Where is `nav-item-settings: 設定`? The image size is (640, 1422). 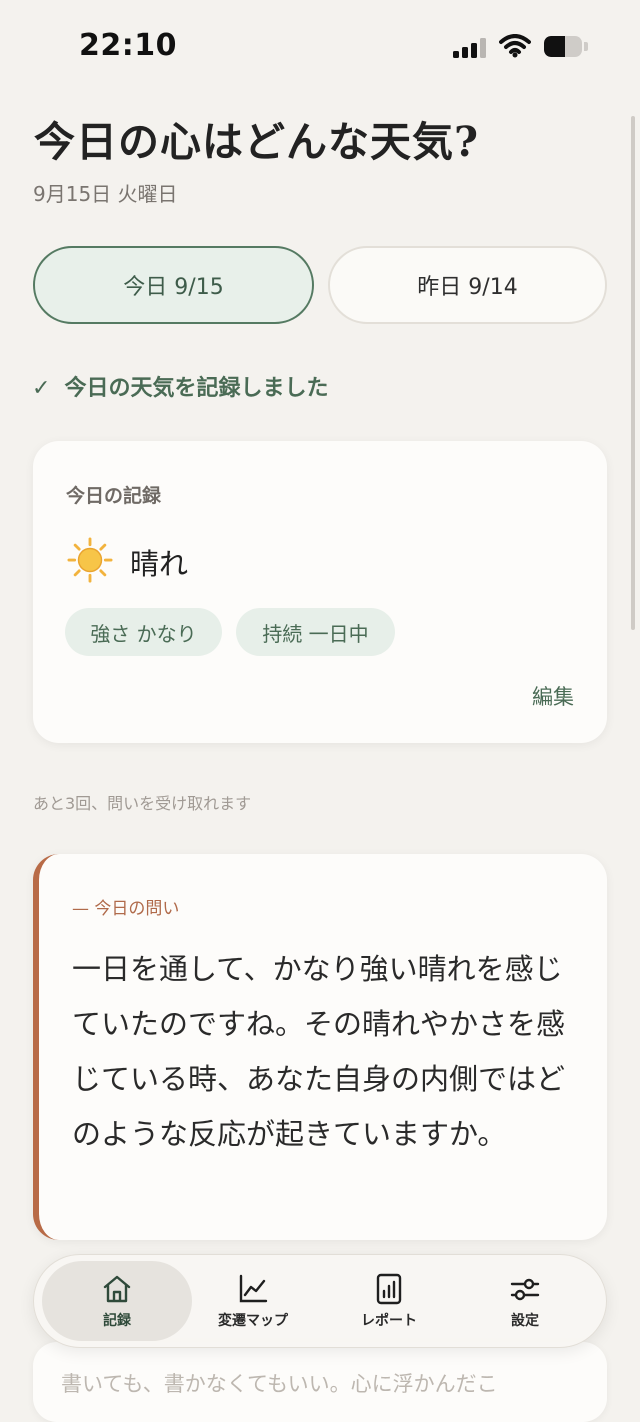 nav-item-settings: 設定 is located at coordinates (525, 1301).